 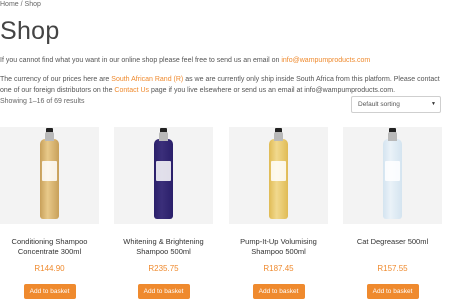 What do you see at coordinates (32, 4) in the screenshot?
I see `breadcrumb-current: Shop` at bounding box center [32, 4].